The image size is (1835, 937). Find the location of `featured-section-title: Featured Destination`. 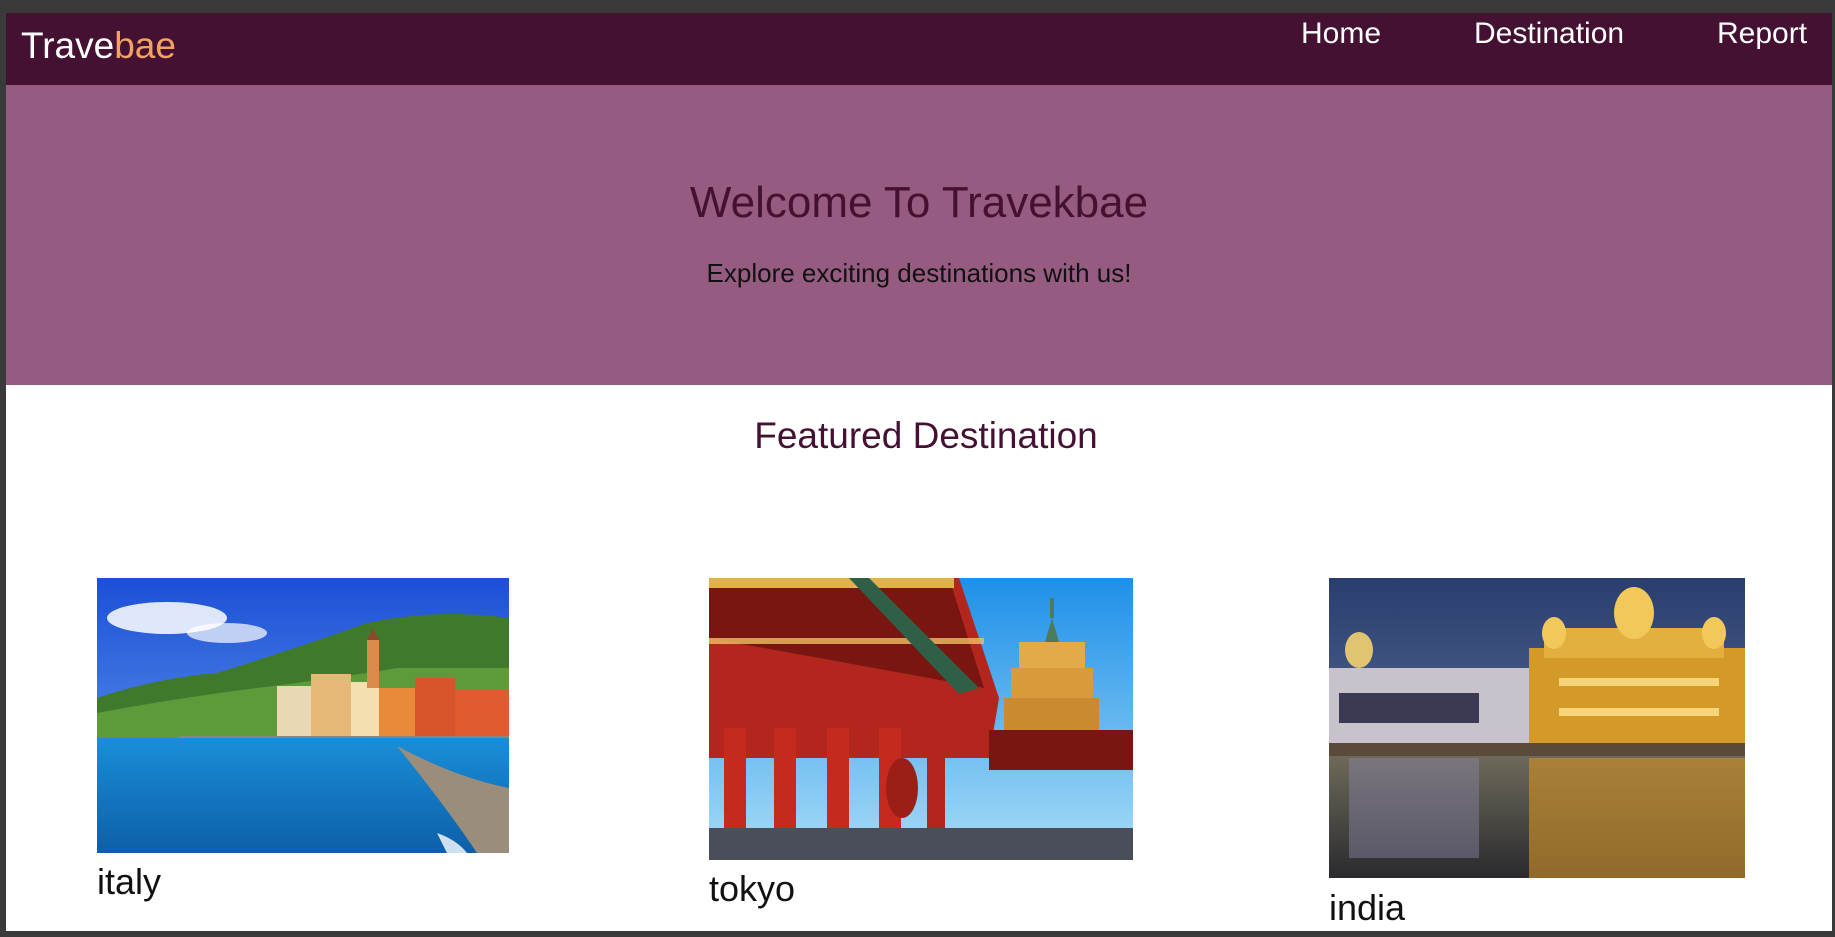

featured-section-title: Featured Destination is located at coordinates (926, 435).